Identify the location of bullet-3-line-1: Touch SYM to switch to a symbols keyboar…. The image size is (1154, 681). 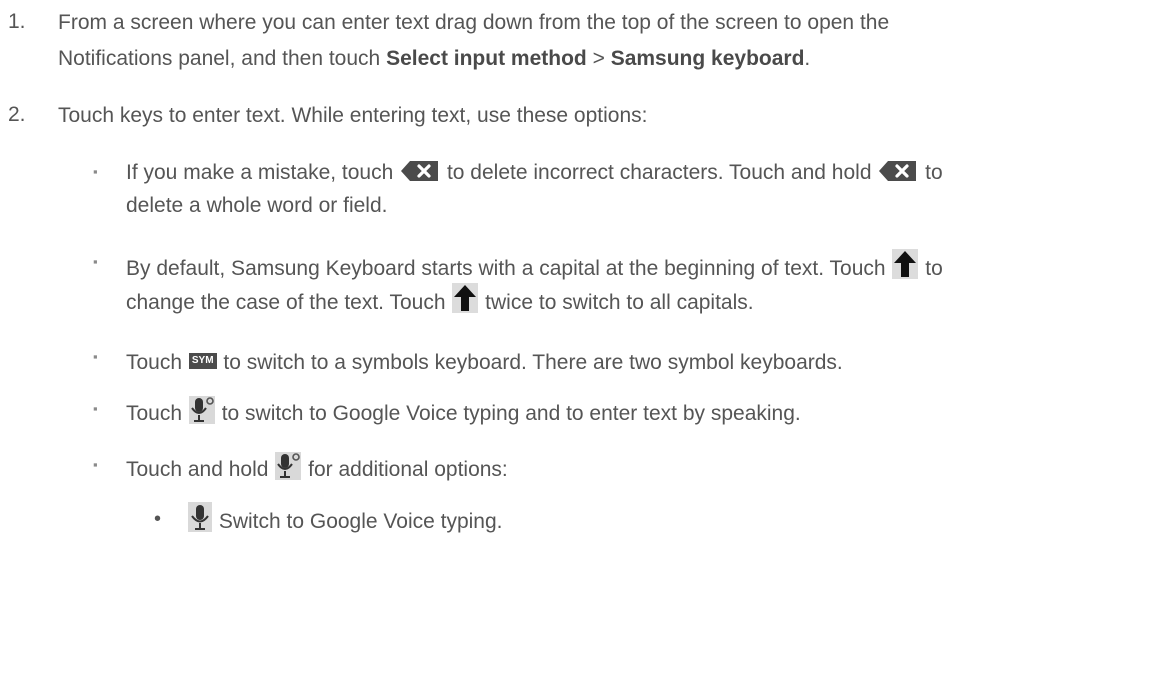
(484, 360).